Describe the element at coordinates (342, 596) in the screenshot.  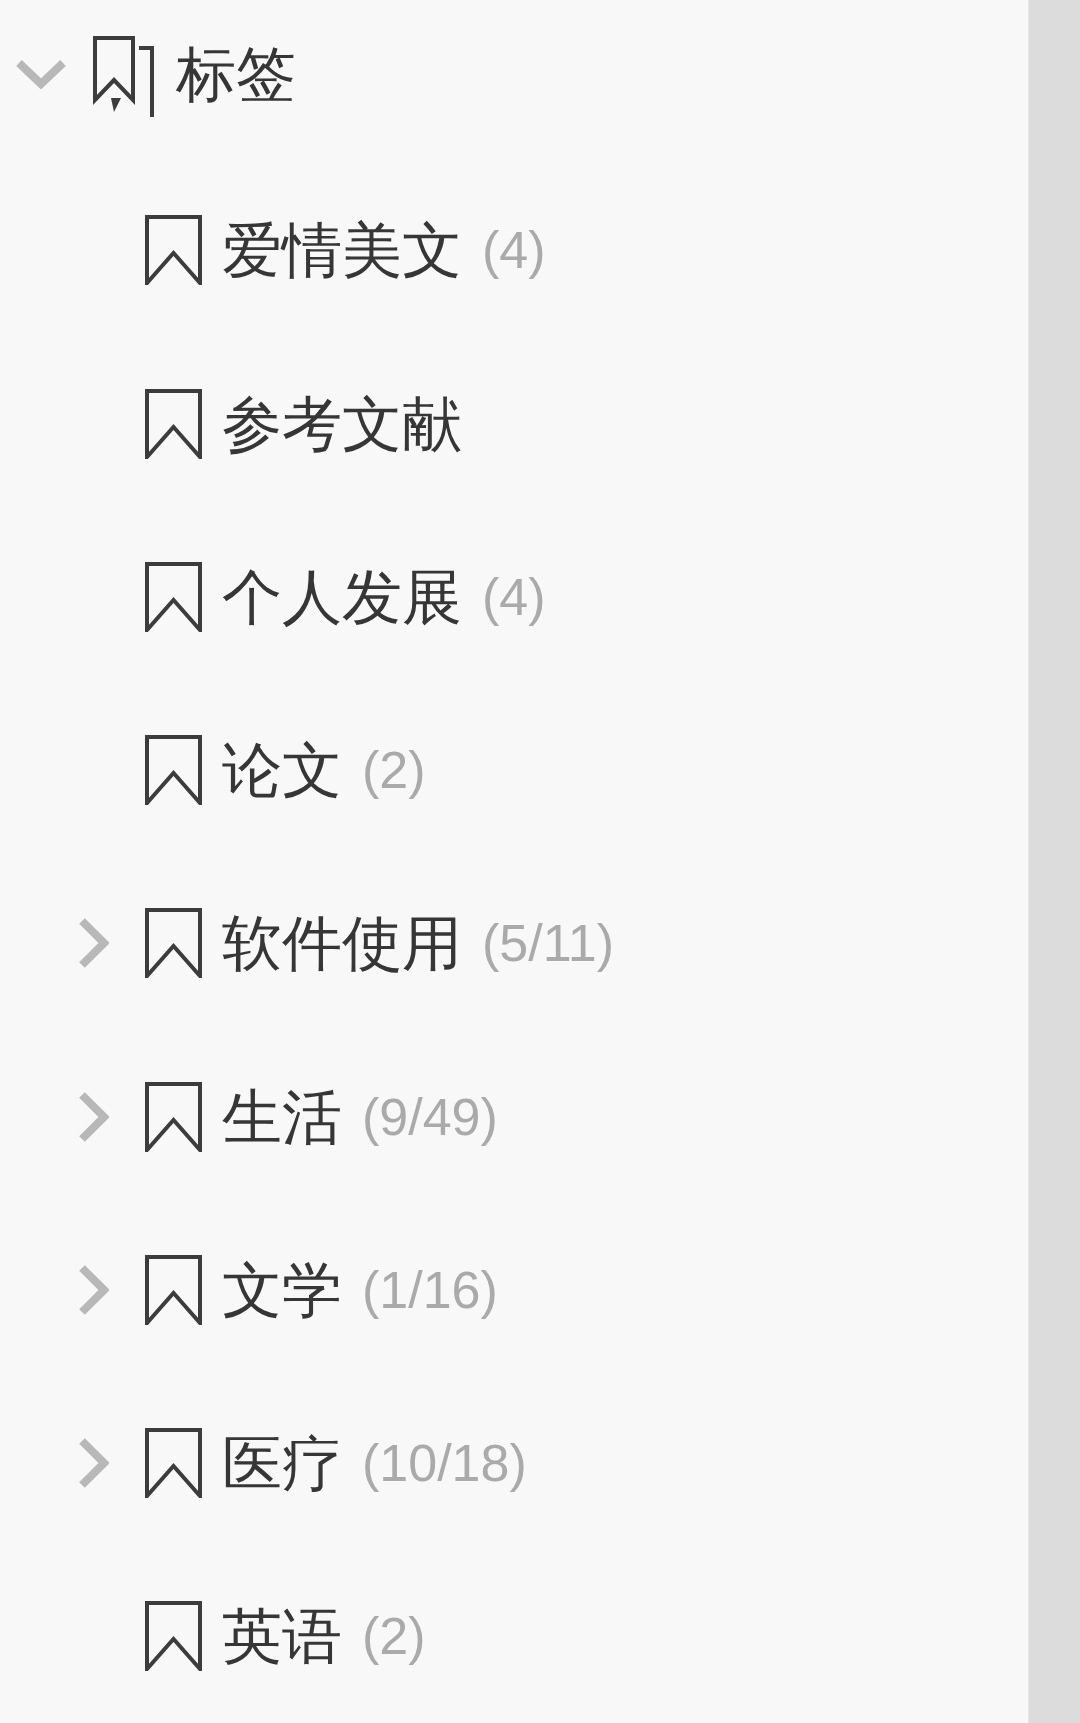
I see `tag-label: 个人发展` at that location.